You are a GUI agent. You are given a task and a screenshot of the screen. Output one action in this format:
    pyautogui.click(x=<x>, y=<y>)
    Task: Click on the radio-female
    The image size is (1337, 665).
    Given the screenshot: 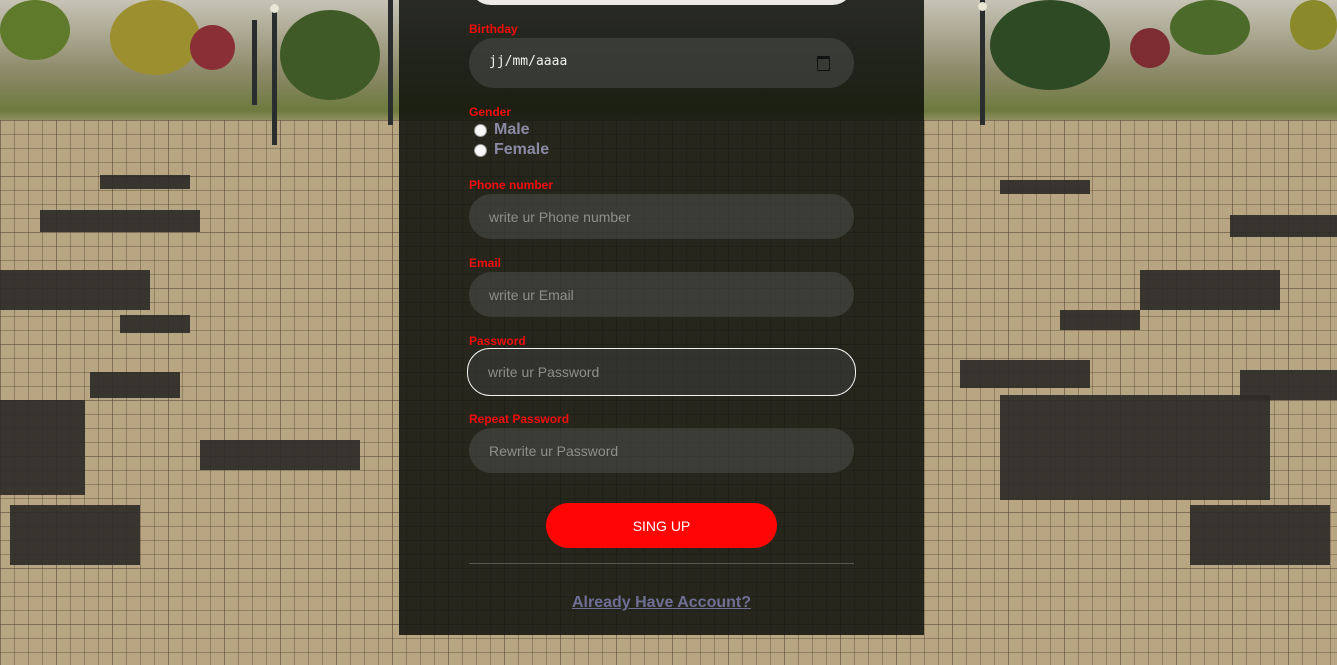 What is the action you would take?
    pyautogui.click(x=480, y=150)
    